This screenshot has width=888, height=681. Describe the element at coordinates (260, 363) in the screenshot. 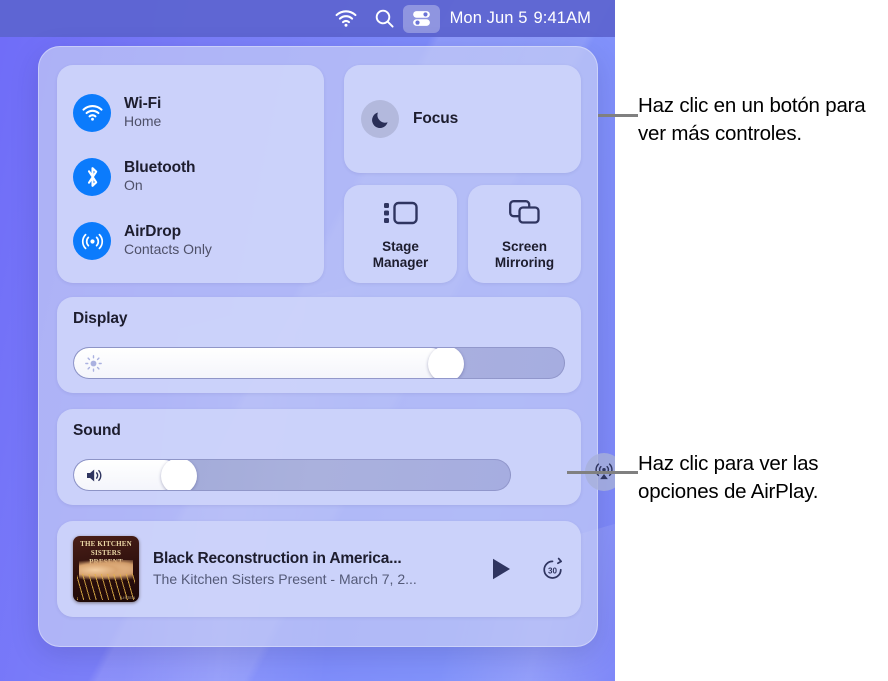

I see `display-slider-fill` at that location.